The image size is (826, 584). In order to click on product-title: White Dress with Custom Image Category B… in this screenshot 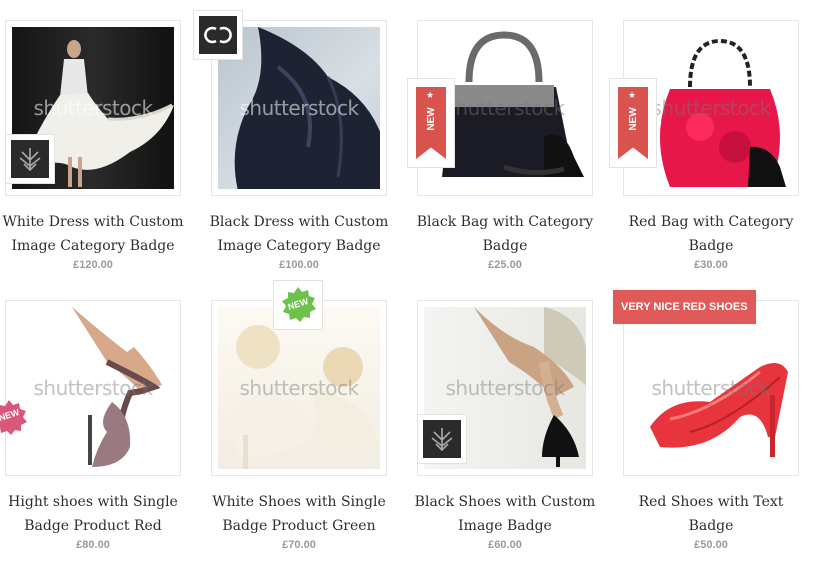, I will do `click(93, 234)`.